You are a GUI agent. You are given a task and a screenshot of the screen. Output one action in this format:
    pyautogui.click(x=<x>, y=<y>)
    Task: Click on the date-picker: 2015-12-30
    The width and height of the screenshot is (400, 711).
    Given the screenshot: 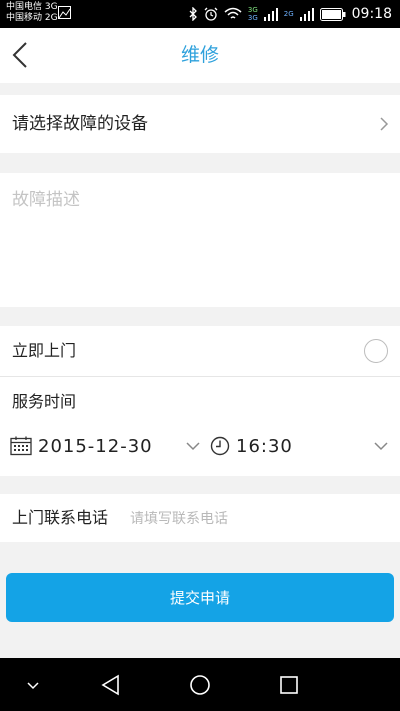 What is the action you would take?
    pyautogui.click(x=81, y=446)
    